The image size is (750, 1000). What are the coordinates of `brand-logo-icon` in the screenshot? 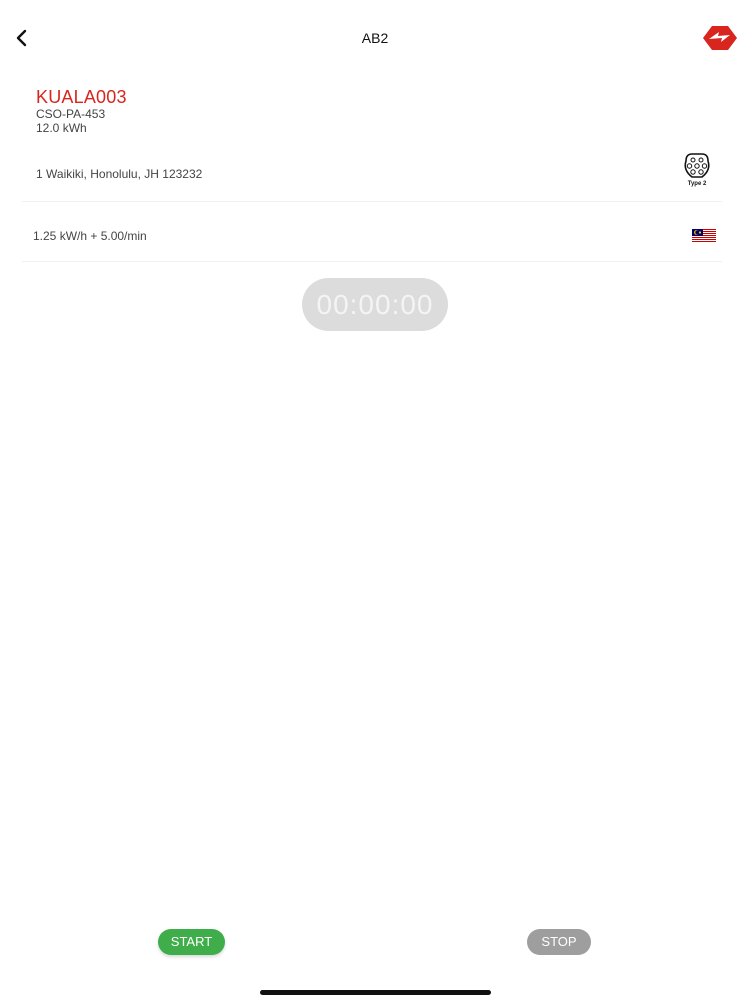 It's located at (720, 38).